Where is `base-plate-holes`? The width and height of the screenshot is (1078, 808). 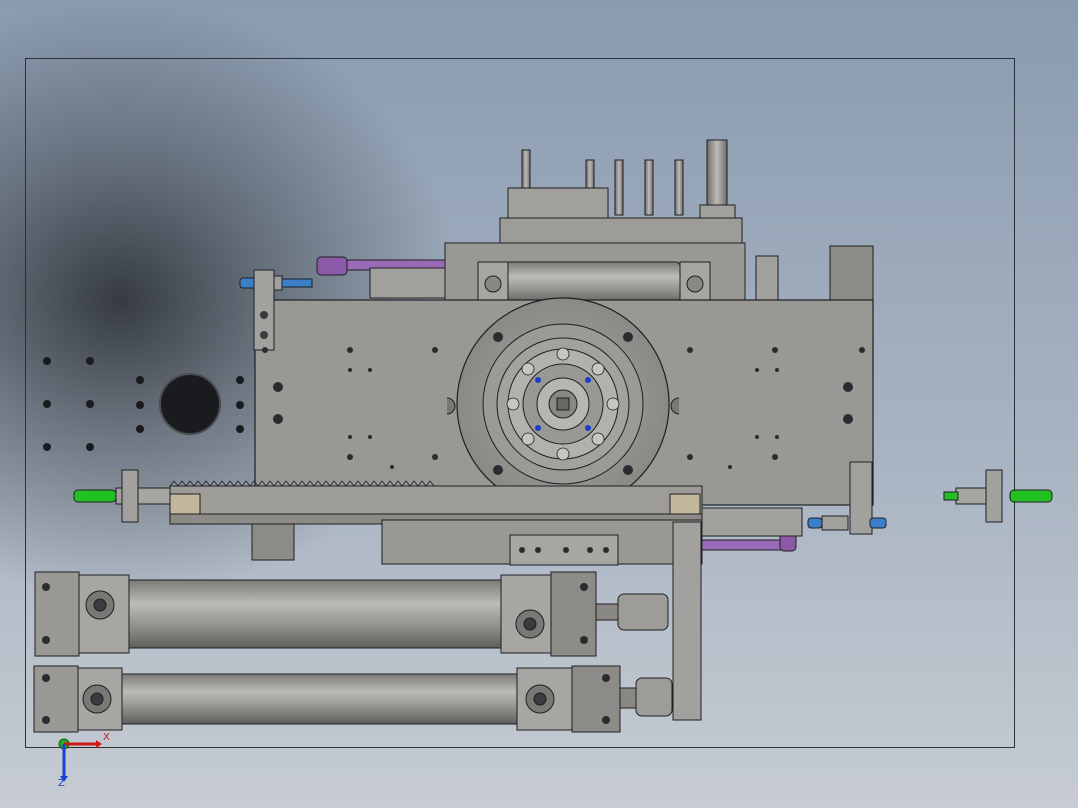
base-plate-holes is located at coordinates (143, 404).